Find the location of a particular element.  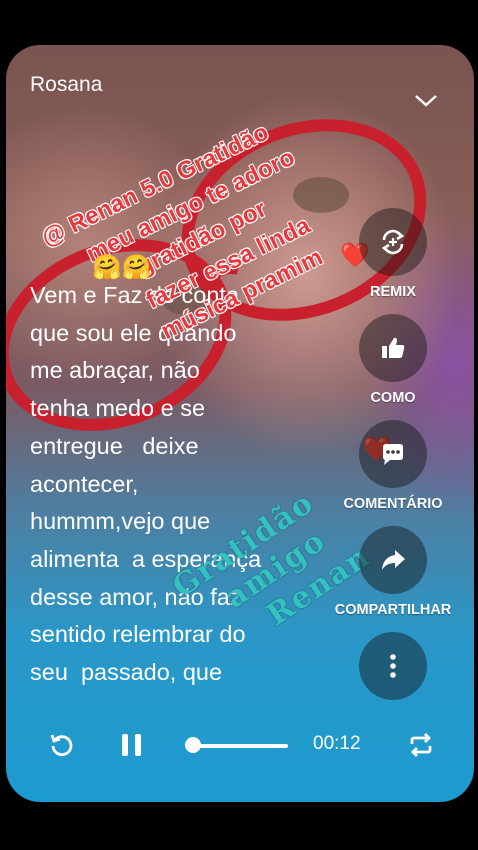

author-name: Rosana is located at coordinates (66, 85).